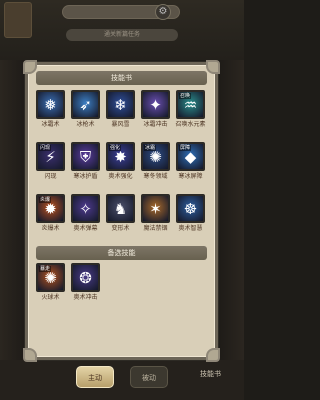 The image size is (320, 400). What do you see at coordinates (12, 230) in the screenshot?
I see `left-scenery` at bounding box center [12, 230].